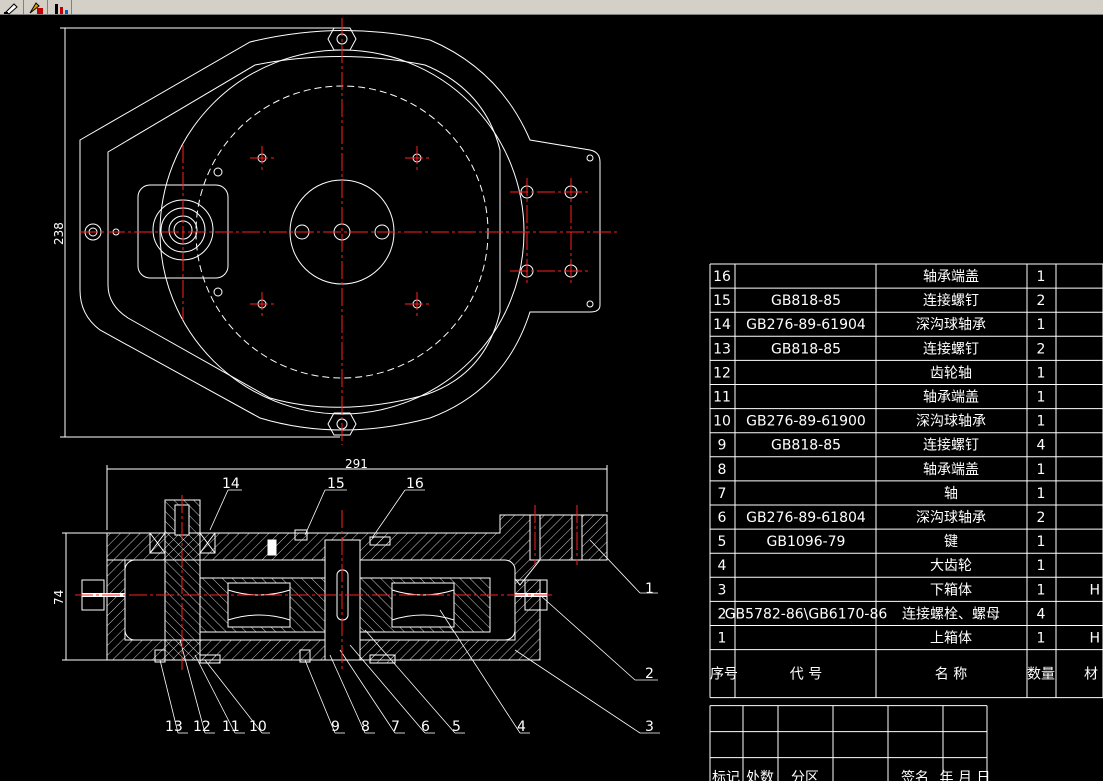 The width and height of the screenshot is (1103, 781). I want to click on pen-tool-icon, so click(11, 9).